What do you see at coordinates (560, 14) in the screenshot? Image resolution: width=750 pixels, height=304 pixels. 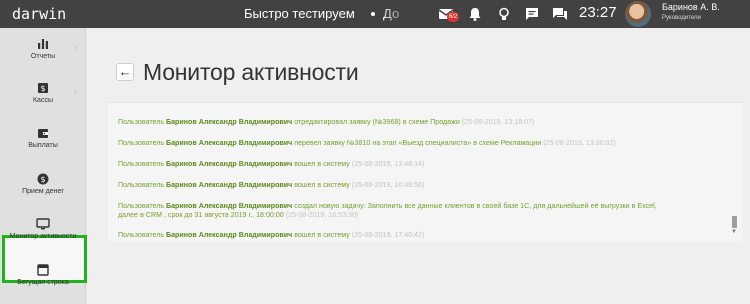 I see `messages-icon` at bounding box center [560, 14].